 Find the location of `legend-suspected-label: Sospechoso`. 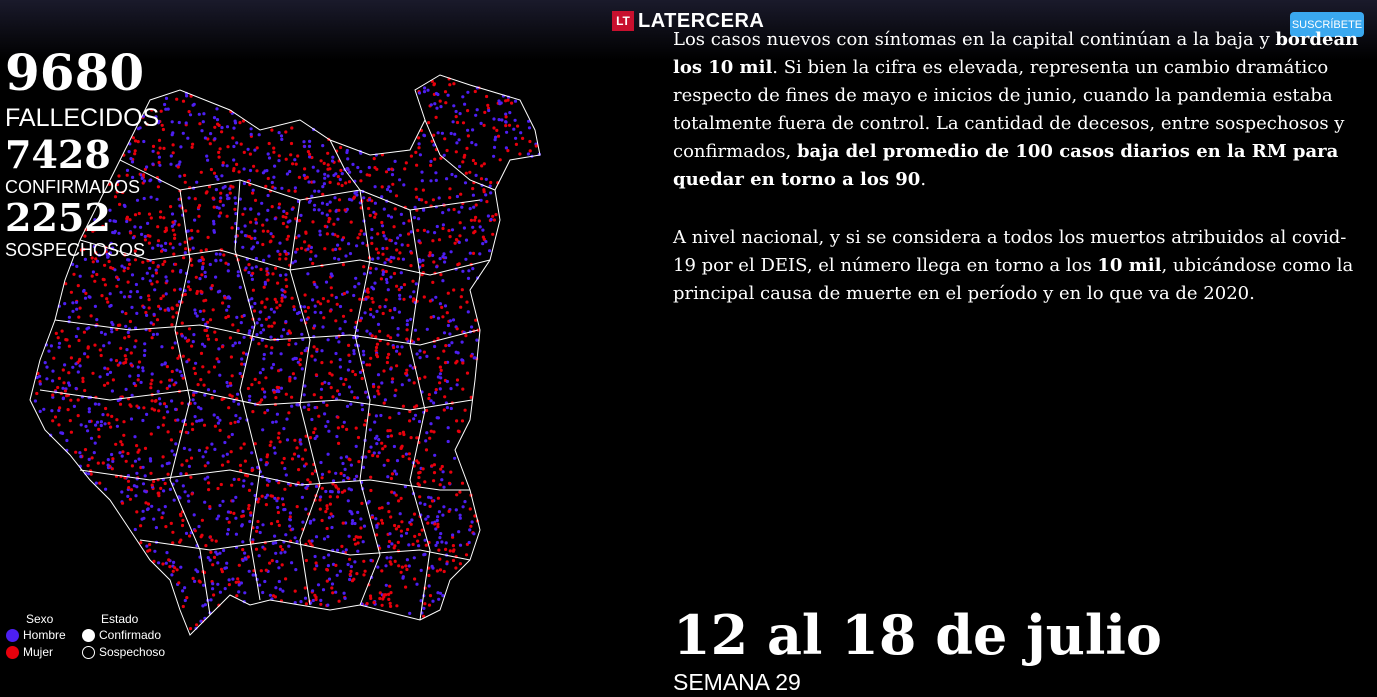

legend-suspected-label: Sospechoso is located at coordinates (132, 652).